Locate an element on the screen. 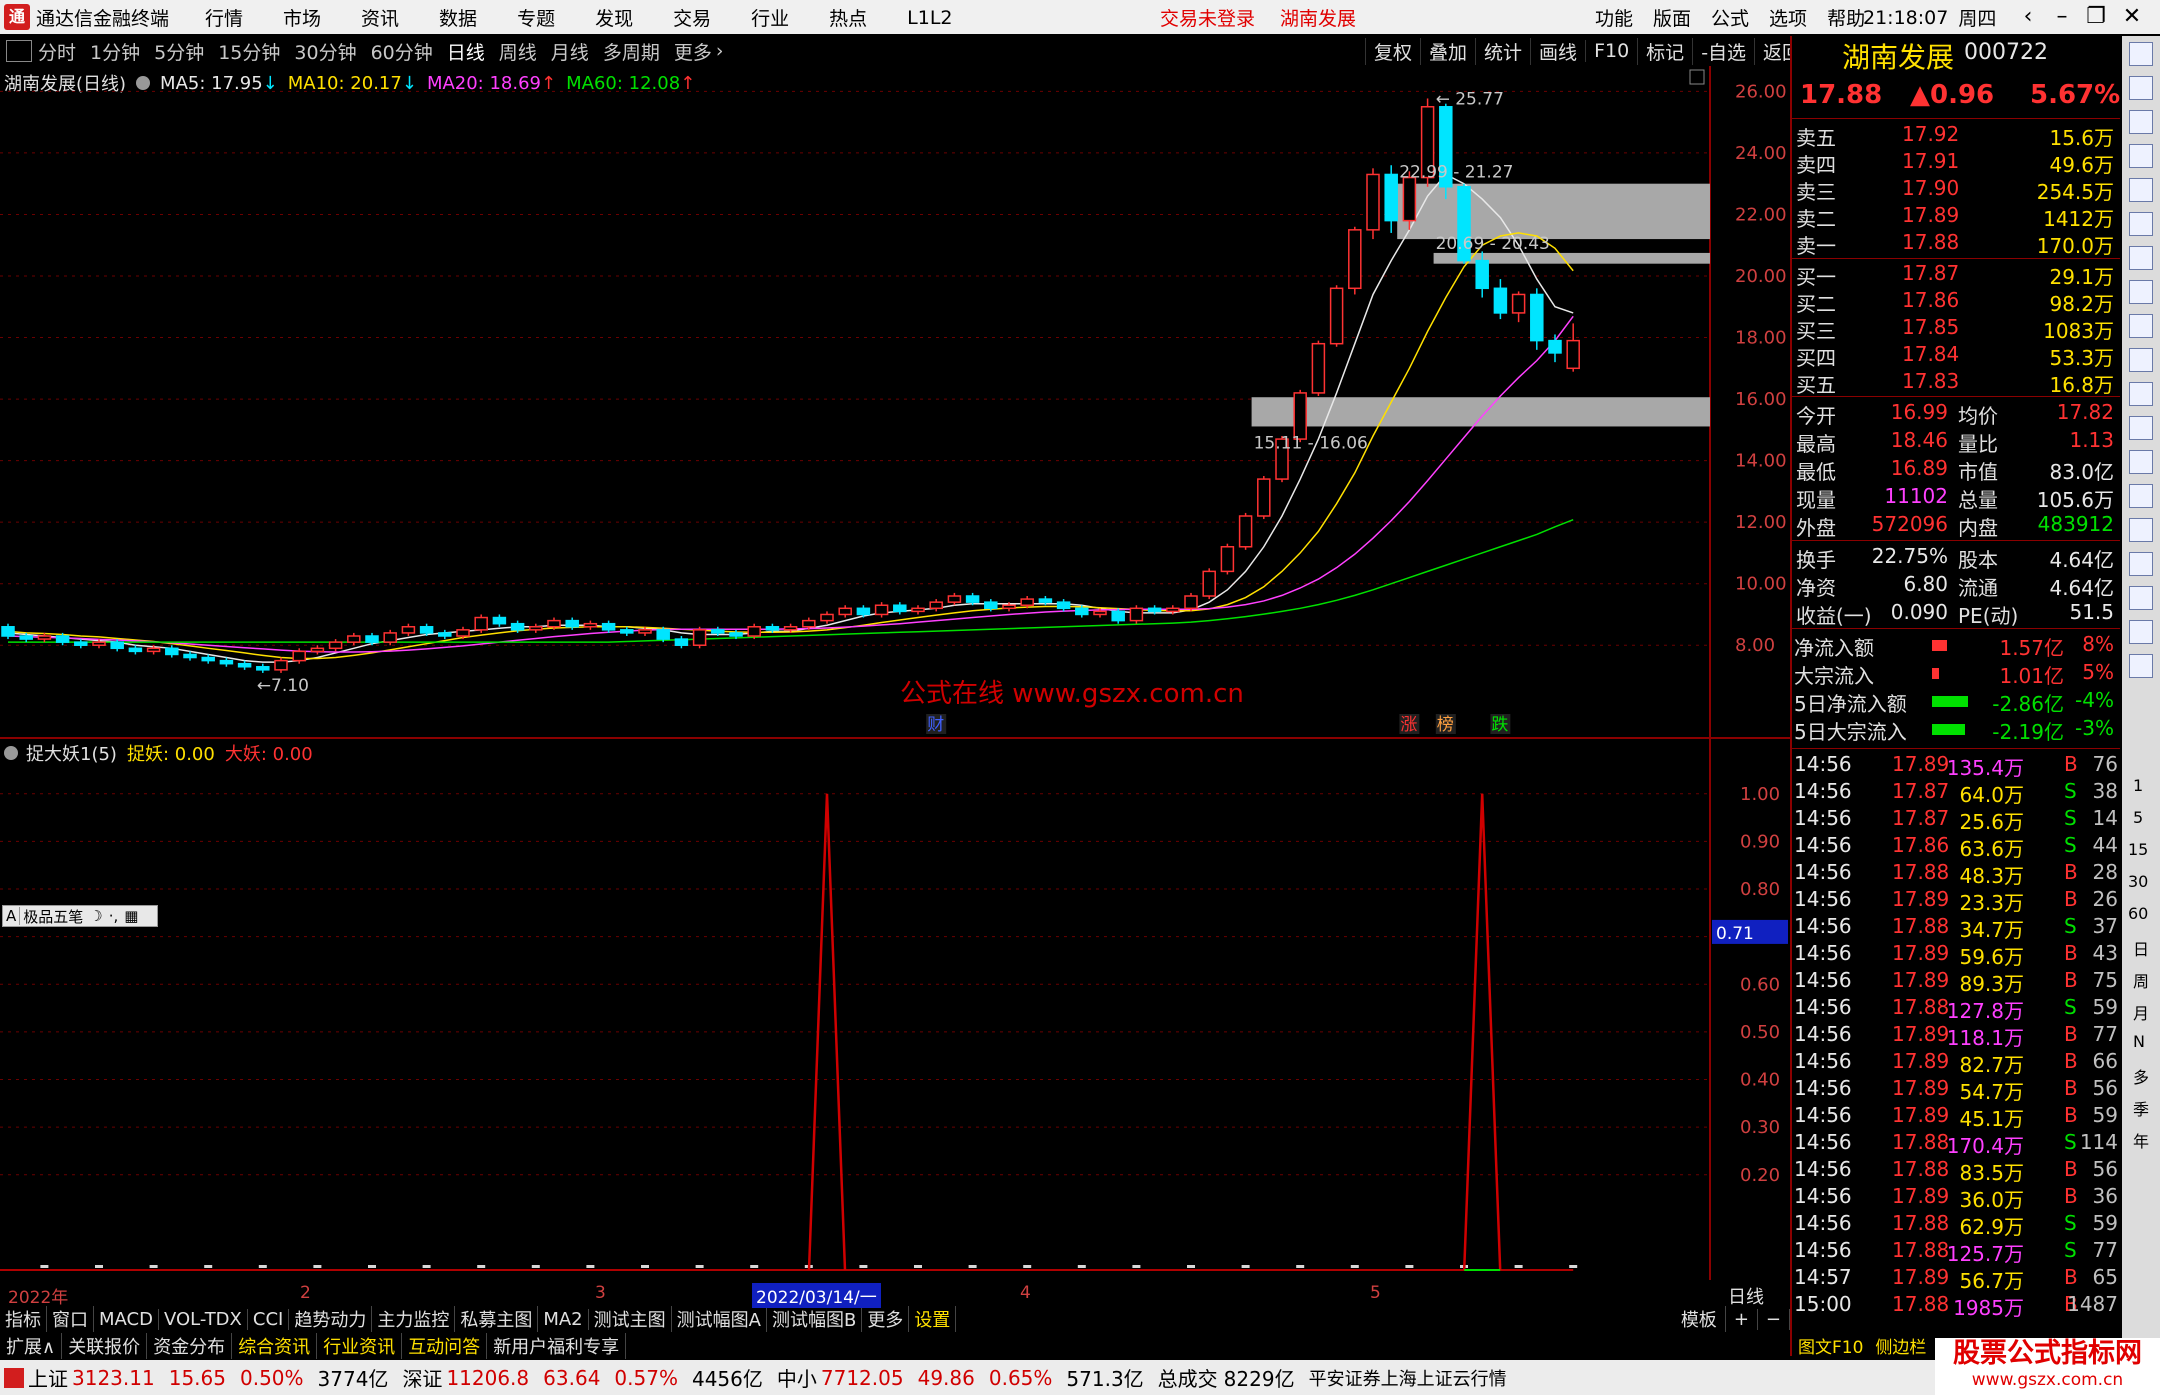 The height and width of the screenshot is (1395, 2160). move-icon is located at coordinates (2141, 564).